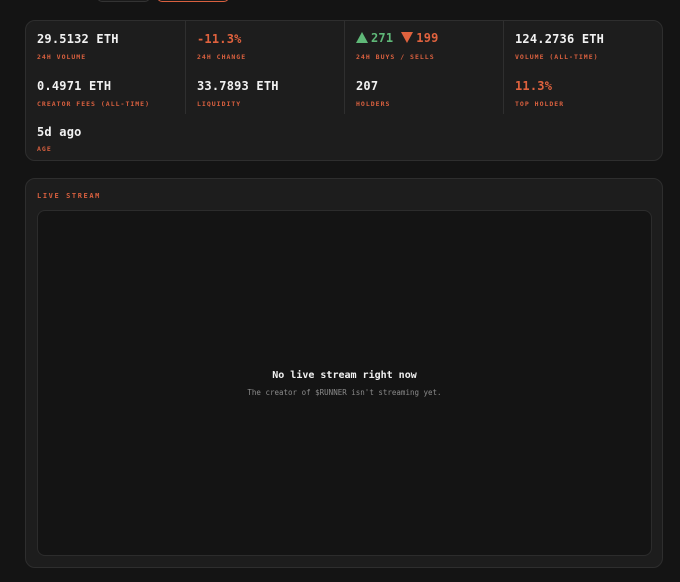 This screenshot has height=582, width=680. I want to click on stat-24h-change: -11.3% 24H CHANGE, so click(264, 44).